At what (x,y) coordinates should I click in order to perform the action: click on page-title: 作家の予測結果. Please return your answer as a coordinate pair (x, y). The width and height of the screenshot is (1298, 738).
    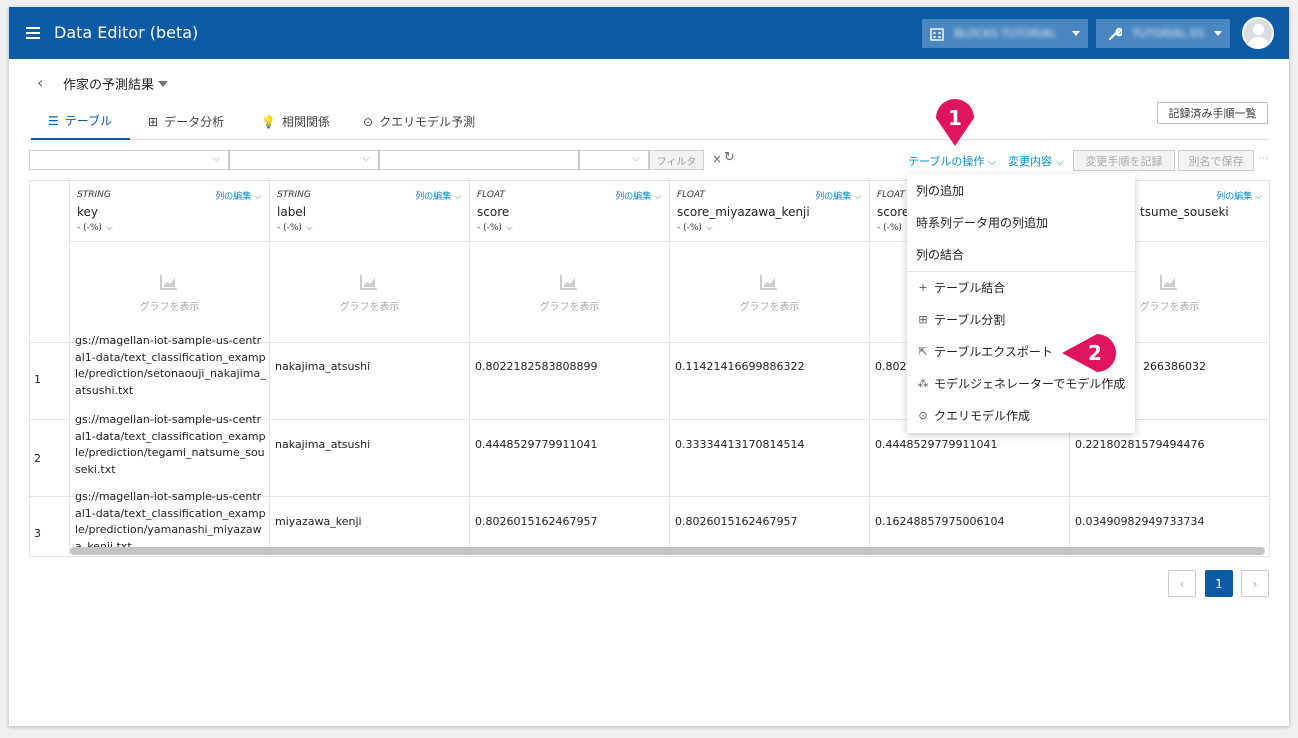
    Looking at the image, I should click on (108, 83).